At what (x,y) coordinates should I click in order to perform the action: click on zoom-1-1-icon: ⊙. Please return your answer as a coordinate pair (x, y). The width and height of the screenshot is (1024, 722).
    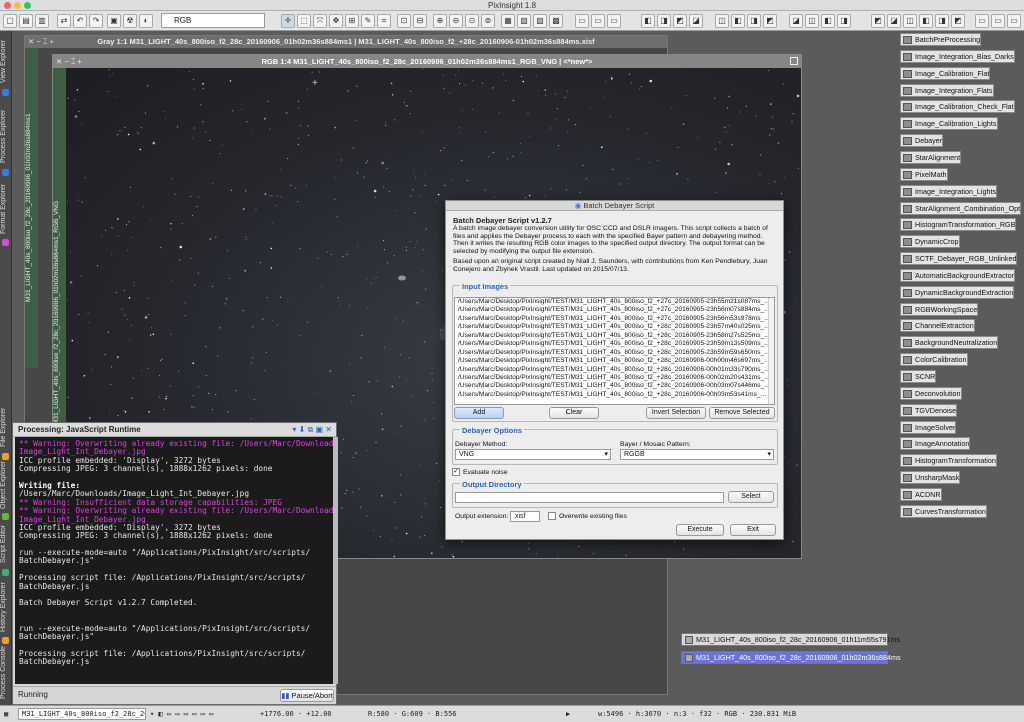
    Looking at the image, I should click on (472, 21).